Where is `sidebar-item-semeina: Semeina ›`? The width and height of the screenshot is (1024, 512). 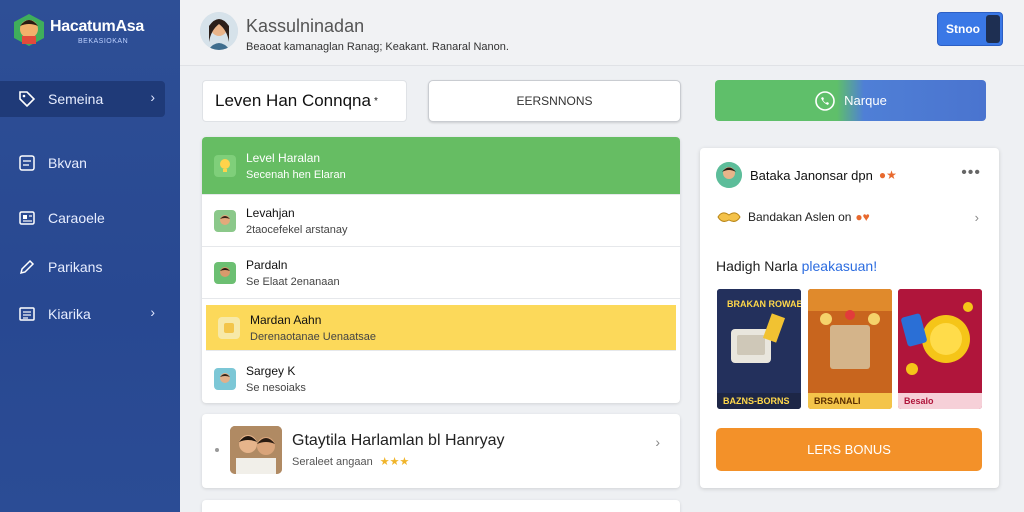
sidebar-item-semeina: Semeina › is located at coordinates (82, 99).